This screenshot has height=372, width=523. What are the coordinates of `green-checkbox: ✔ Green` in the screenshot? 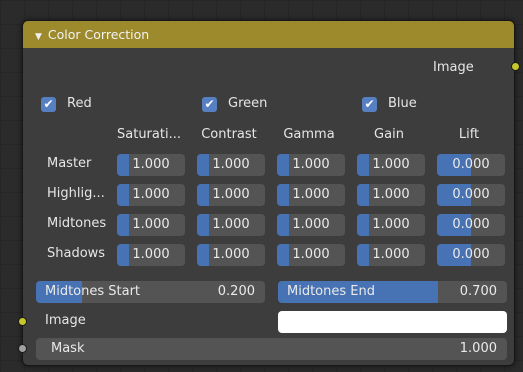 It's located at (247, 105).